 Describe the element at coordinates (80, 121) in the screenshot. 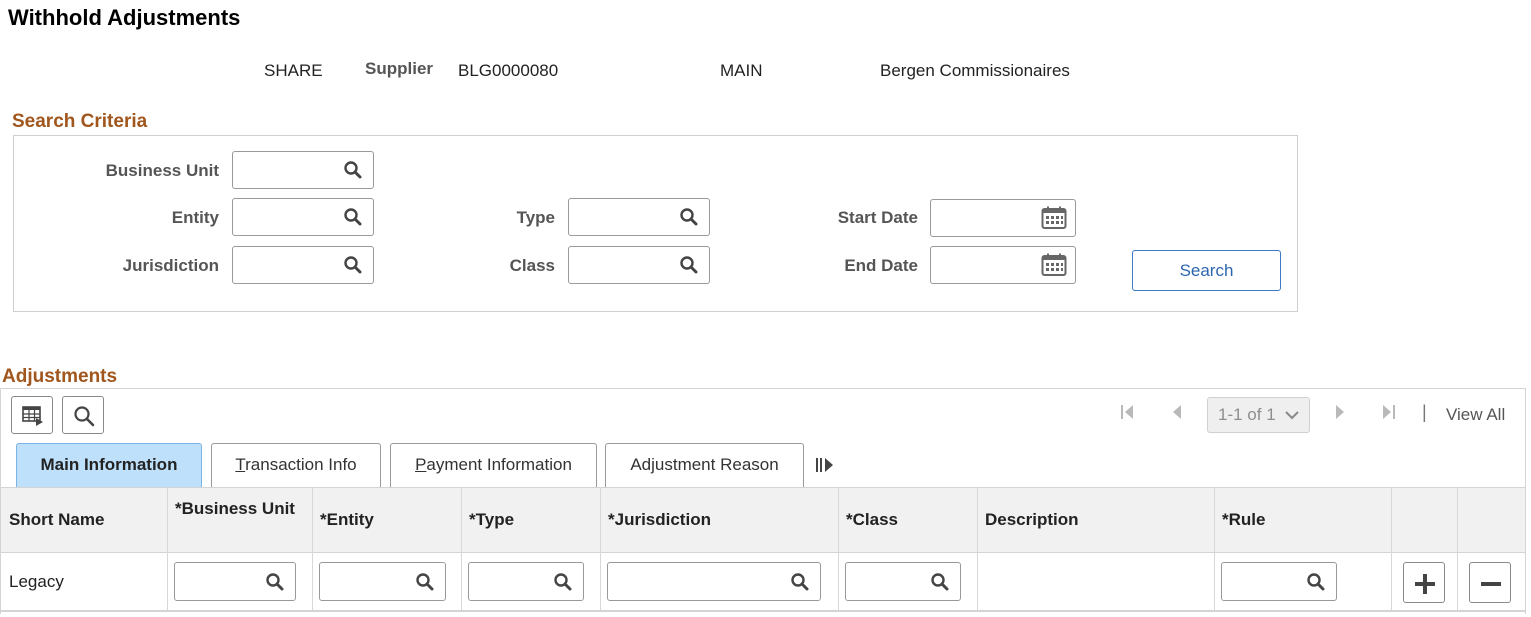

I see `search-criteria-title: Search Criteria` at that location.